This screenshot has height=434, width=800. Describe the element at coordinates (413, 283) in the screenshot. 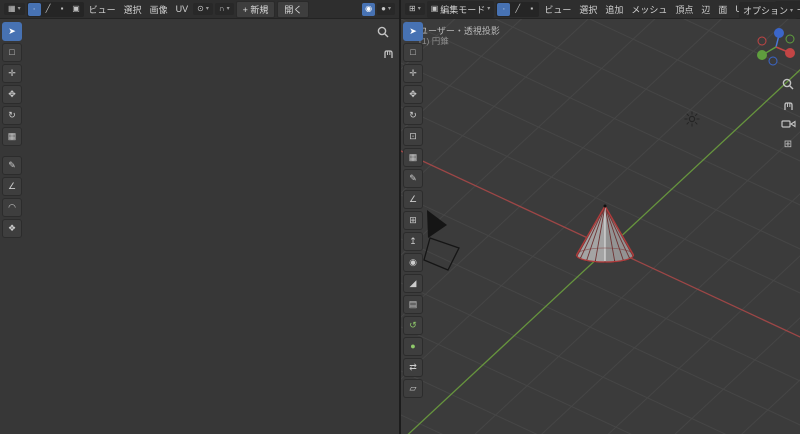

I see `tool-bevel-button: ◢` at that location.